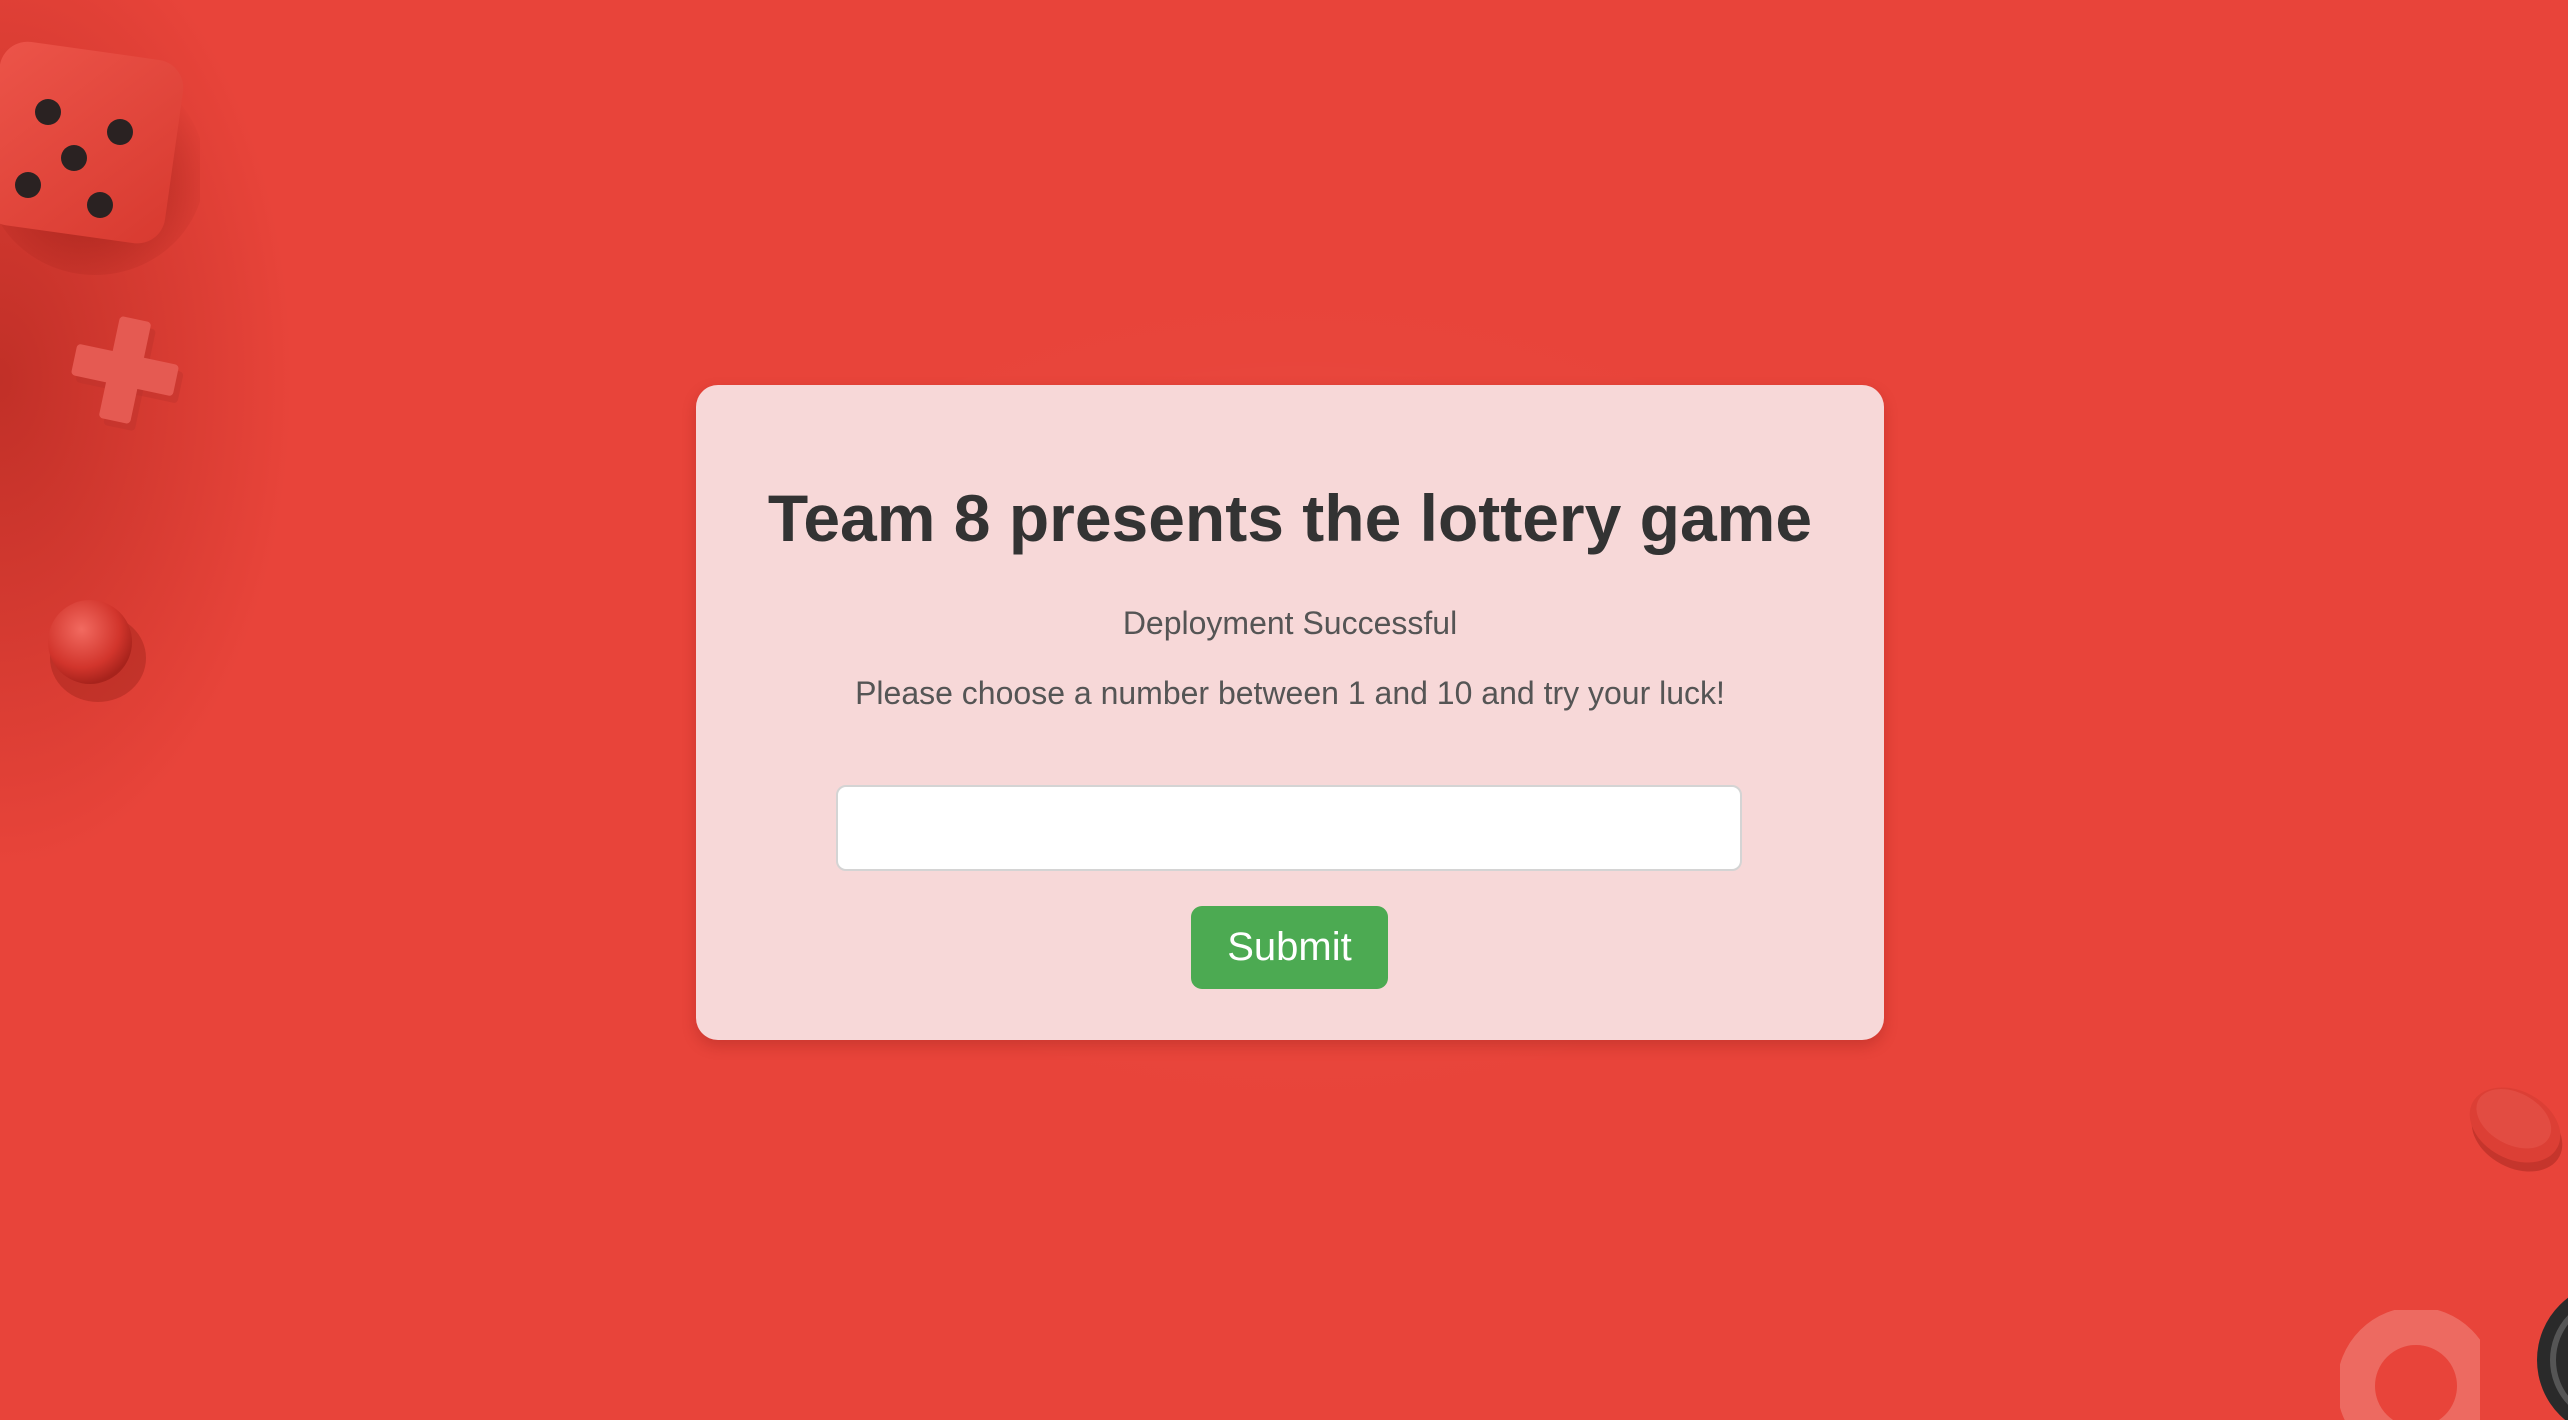 Image resolution: width=2568 pixels, height=1420 pixels. I want to click on plus-shape-icon, so click(127, 373).